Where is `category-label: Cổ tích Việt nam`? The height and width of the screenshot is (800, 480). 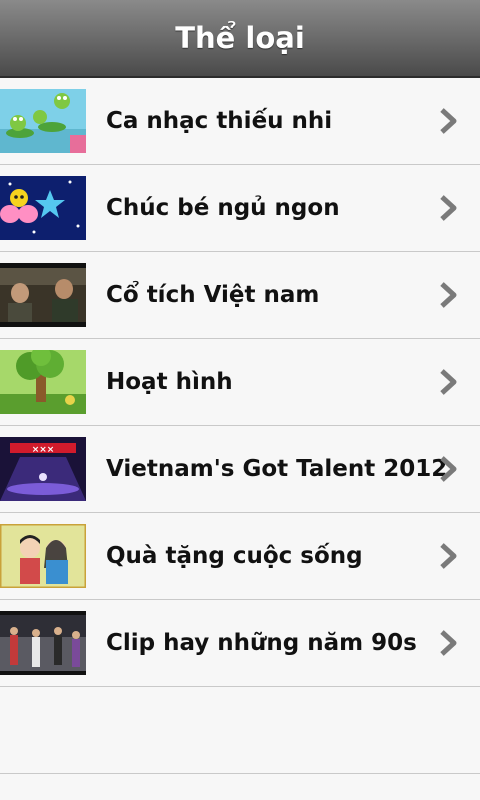
category-label: Cổ tích Việt nam is located at coordinates (213, 295).